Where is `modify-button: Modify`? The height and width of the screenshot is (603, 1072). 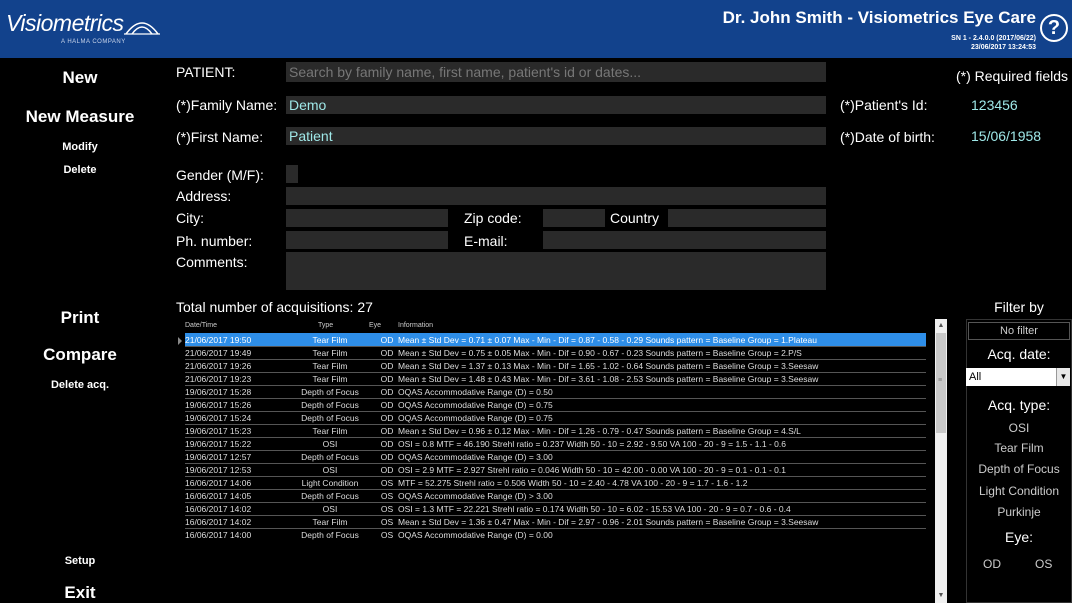 modify-button: Modify is located at coordinates (80, 147).